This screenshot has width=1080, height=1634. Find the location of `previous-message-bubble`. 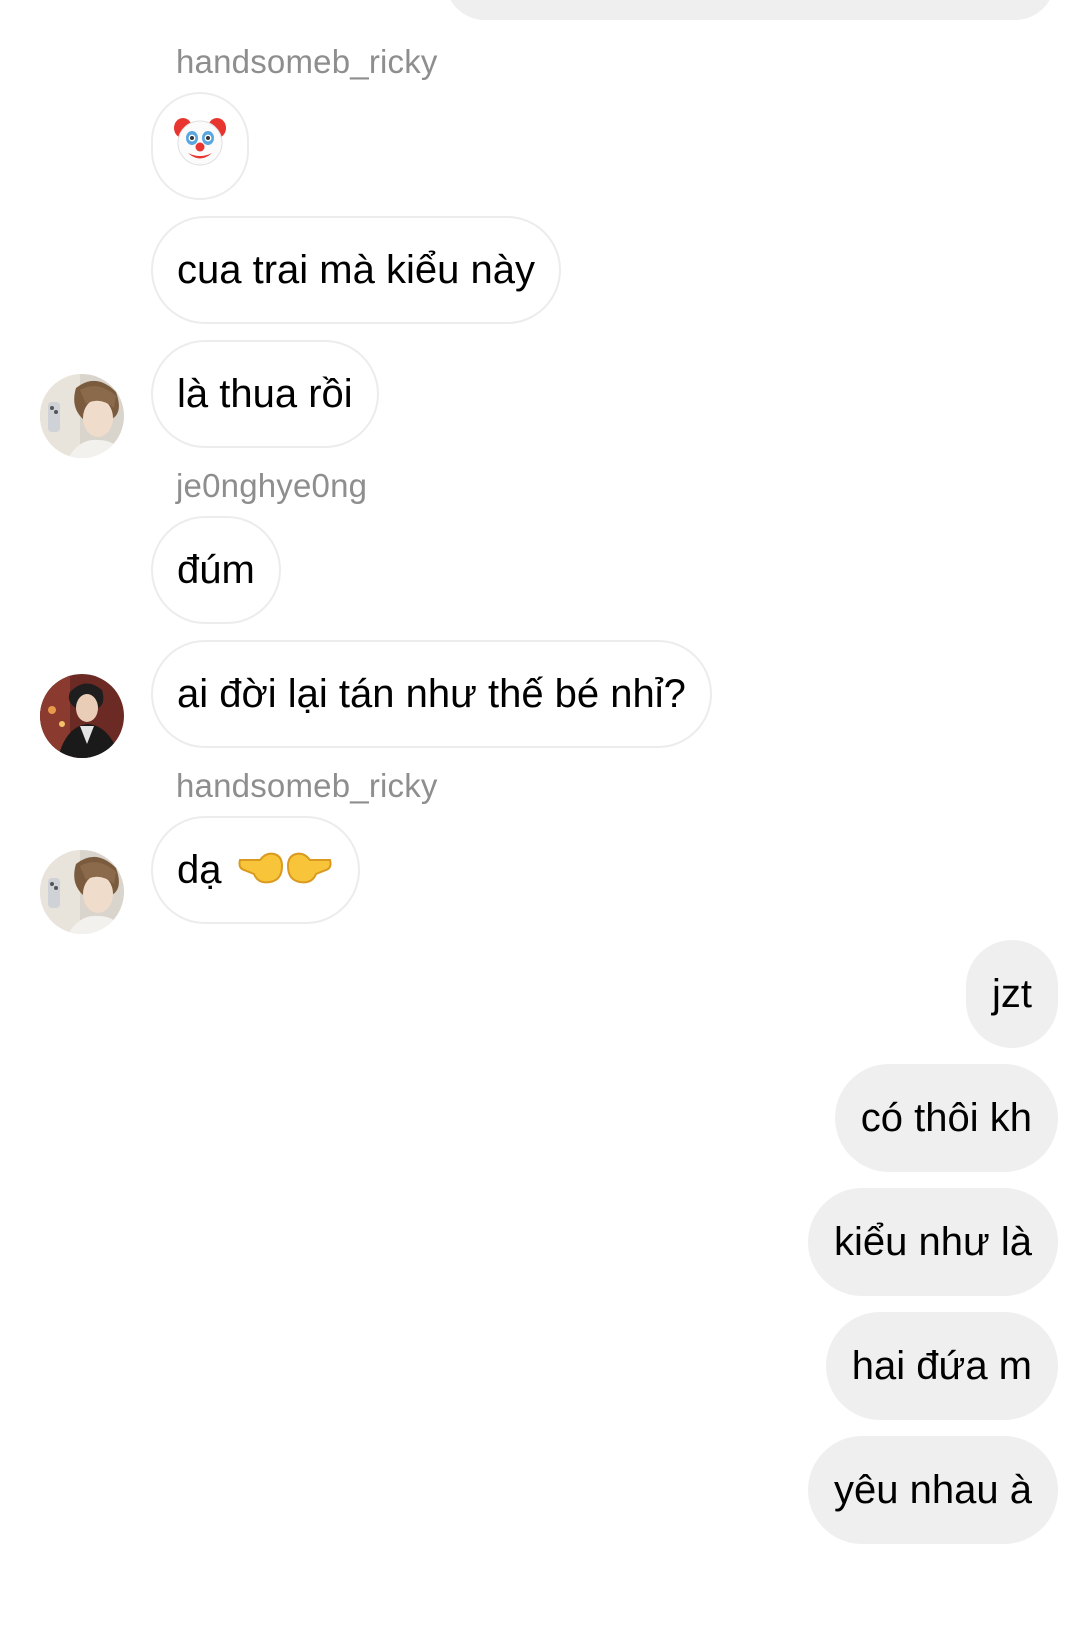

previous-message-bubble is located at coordinates (750, 10).